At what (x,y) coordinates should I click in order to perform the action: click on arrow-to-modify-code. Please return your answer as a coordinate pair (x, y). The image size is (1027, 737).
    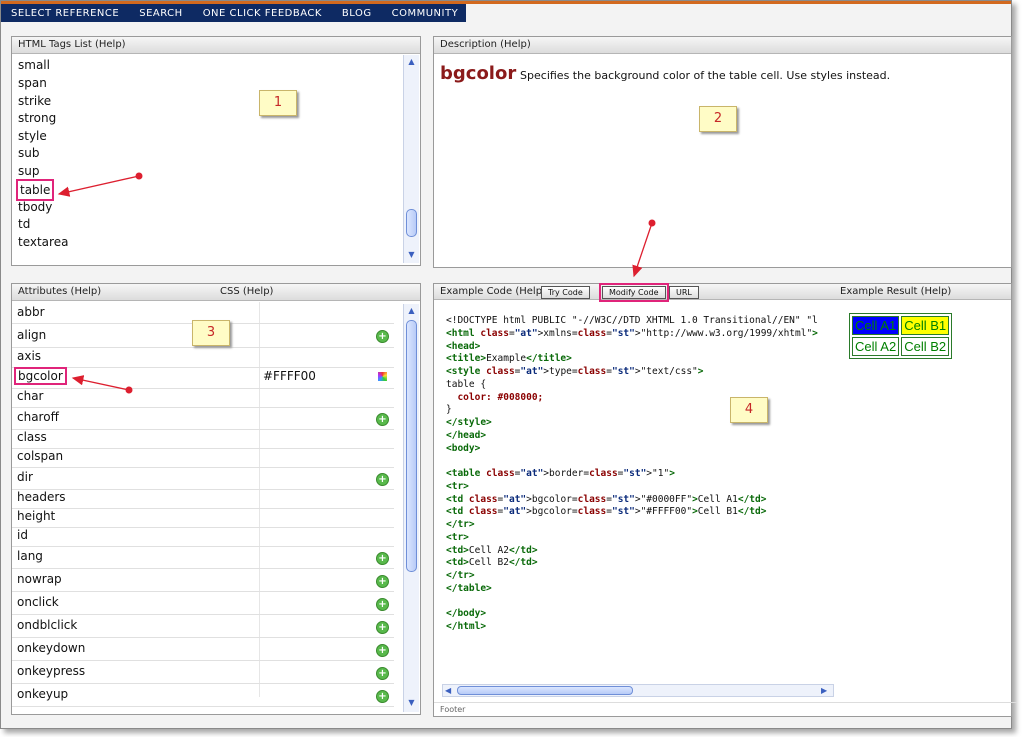
    Looking at the image, I should click on (644, 248).